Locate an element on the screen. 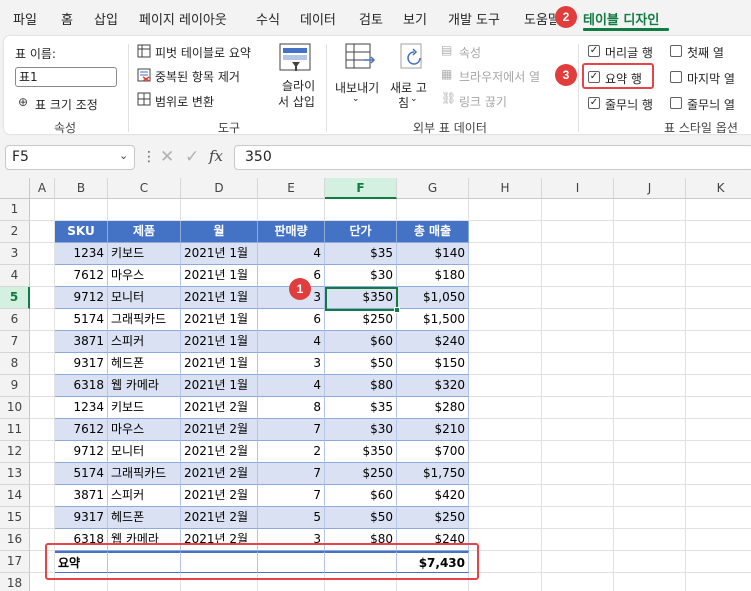 Image resolution: width=751 pixels, height=591 pixels. table-header-cell: 판매량 is located at coordinates (291, 232).